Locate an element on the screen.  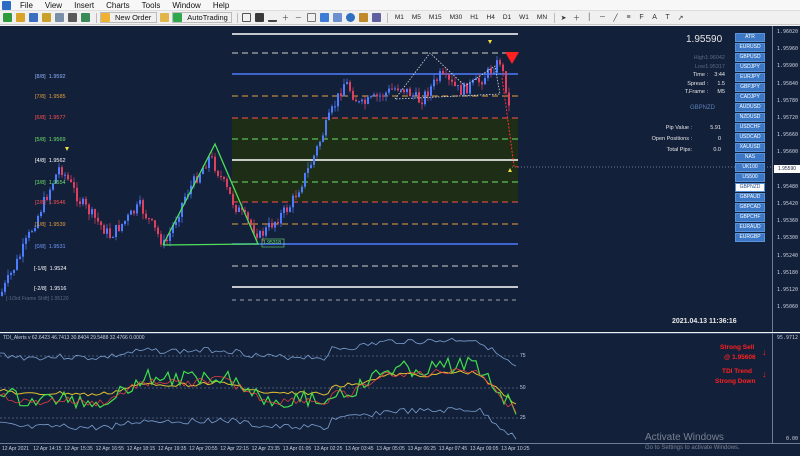
murrey-level-label: [-2/8] 1.9516 is located at coordinates (50, 289).